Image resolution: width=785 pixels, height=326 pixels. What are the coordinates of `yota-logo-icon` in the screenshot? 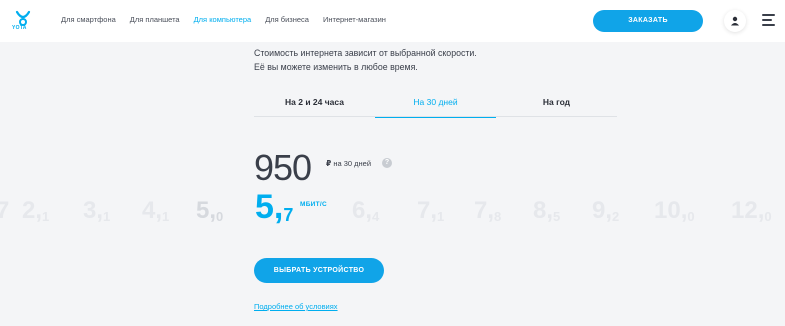 It's located at (23, 18).